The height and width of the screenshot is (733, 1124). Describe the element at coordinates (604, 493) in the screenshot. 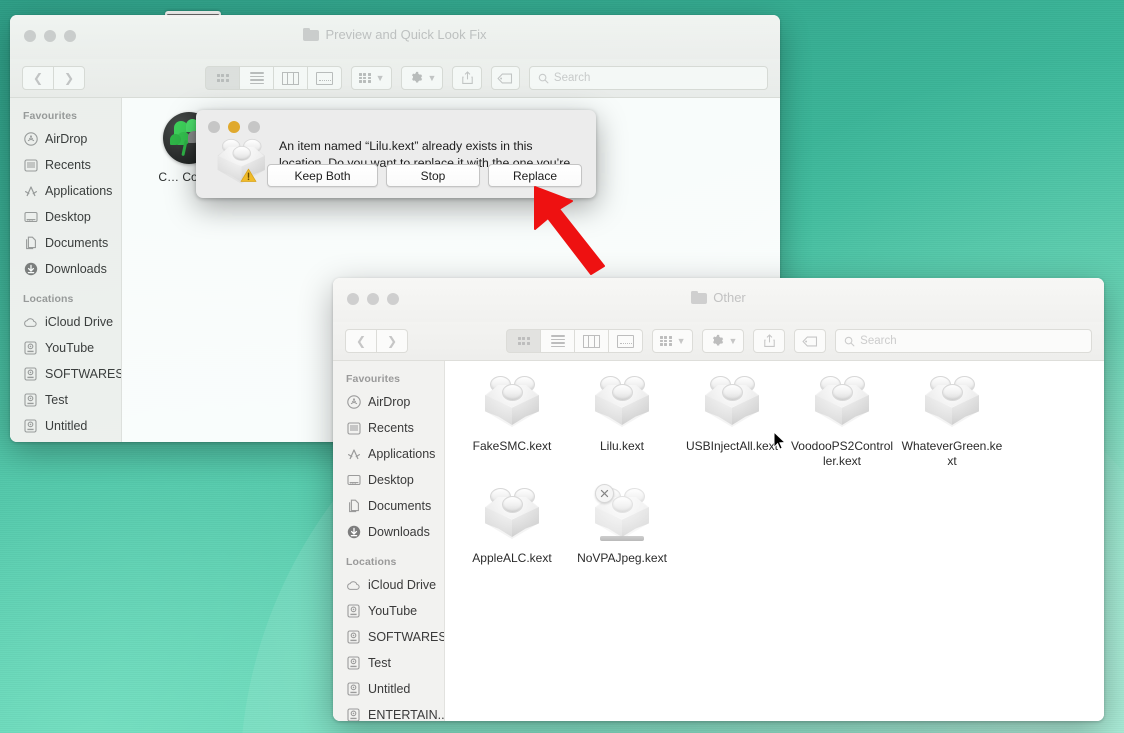

I see `cancel-drag-icon` at that location.